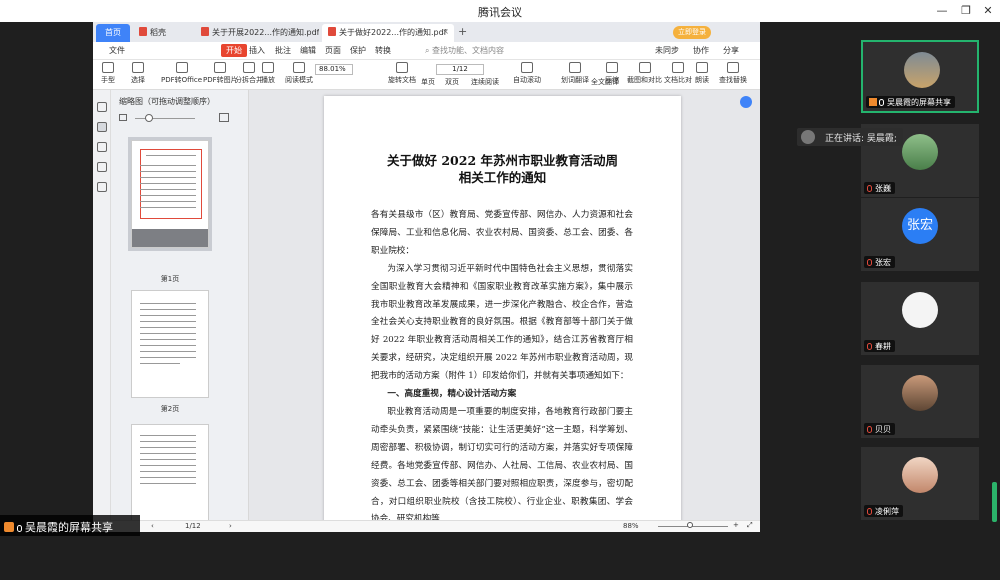 The height and width of the screenshot is (580, 1000). I want to click on single-page-button: 单页, so click(428, 82).